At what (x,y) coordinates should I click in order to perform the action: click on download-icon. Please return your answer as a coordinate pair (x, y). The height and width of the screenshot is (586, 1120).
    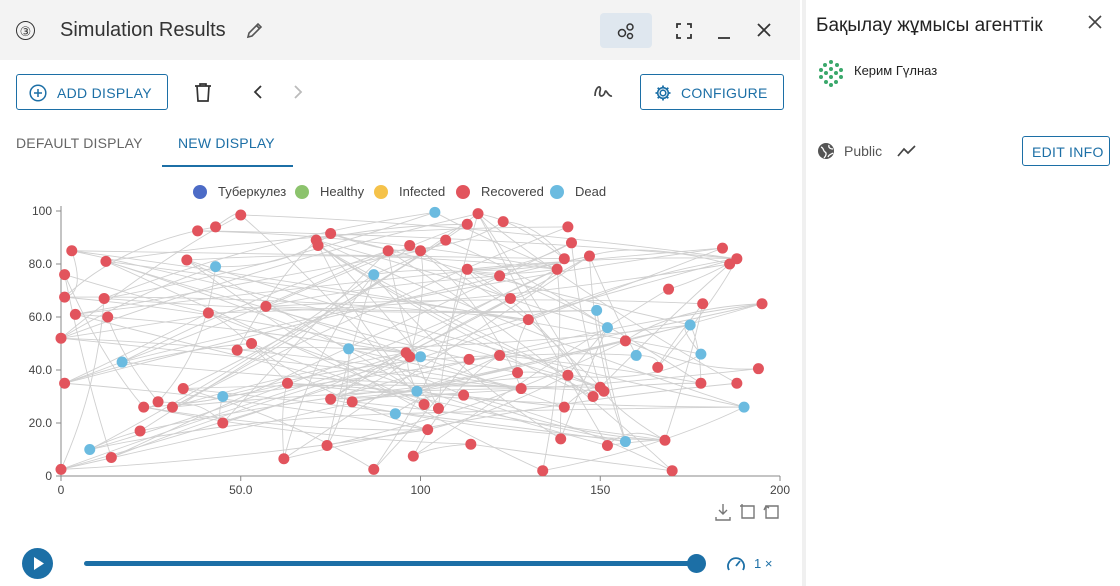
    Looking at the image, I should click on (723, 512).